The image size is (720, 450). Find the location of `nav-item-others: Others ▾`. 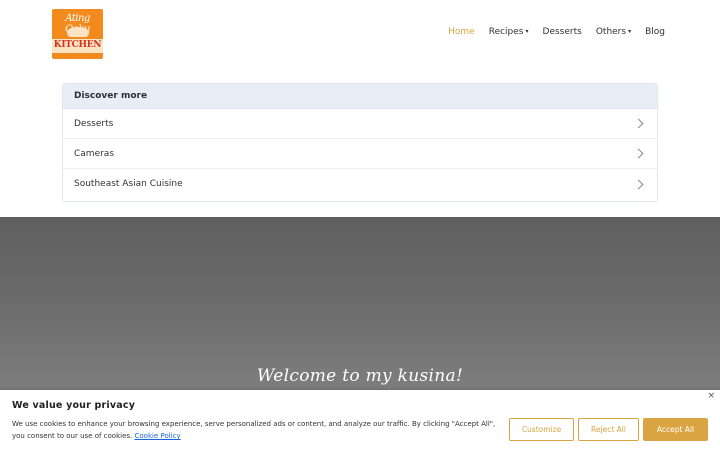

nav-item-others: Others ▾ is located at coordinates (613, 32).